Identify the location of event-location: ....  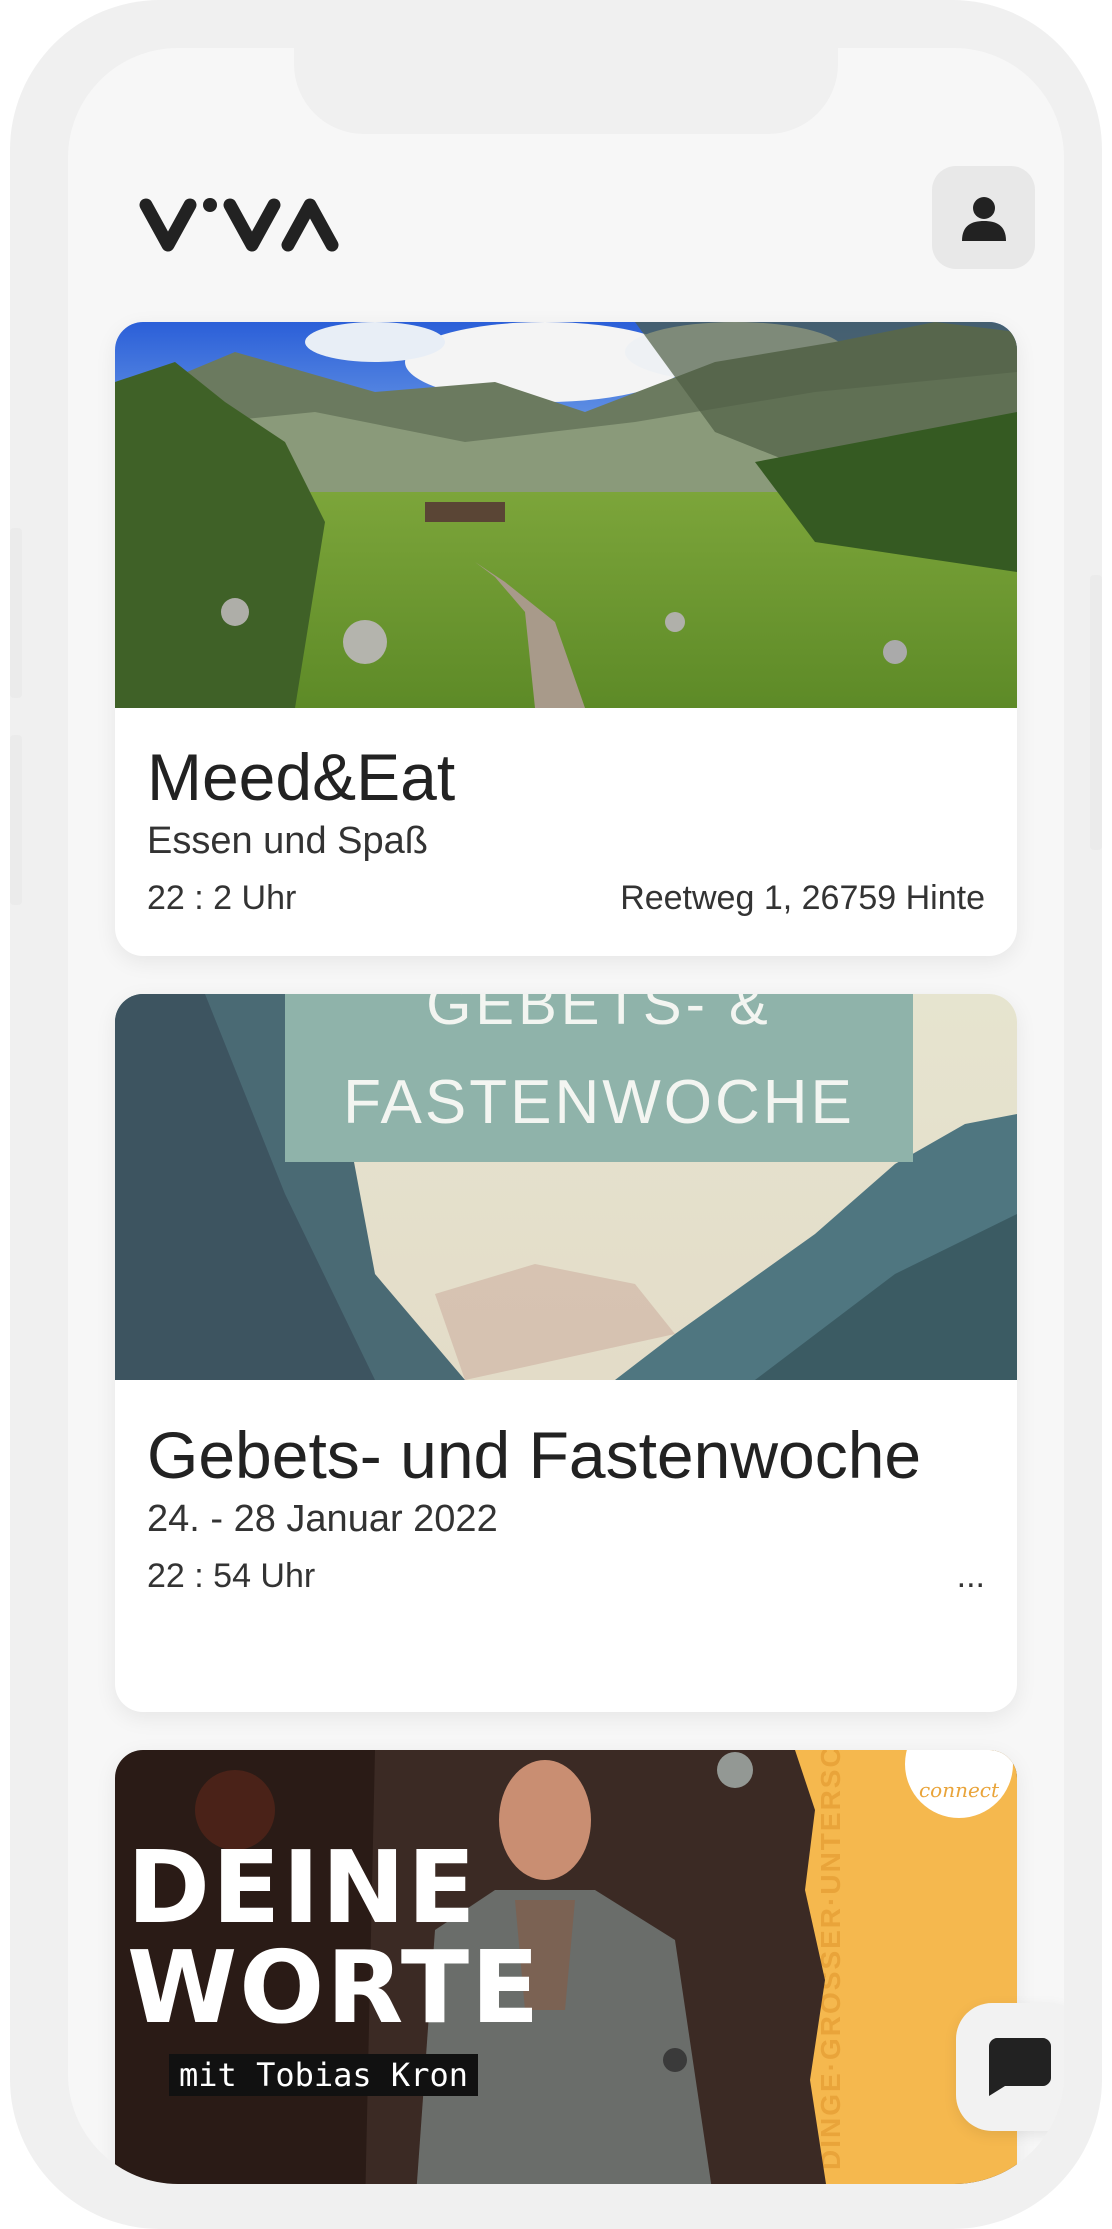
(970, 1576).